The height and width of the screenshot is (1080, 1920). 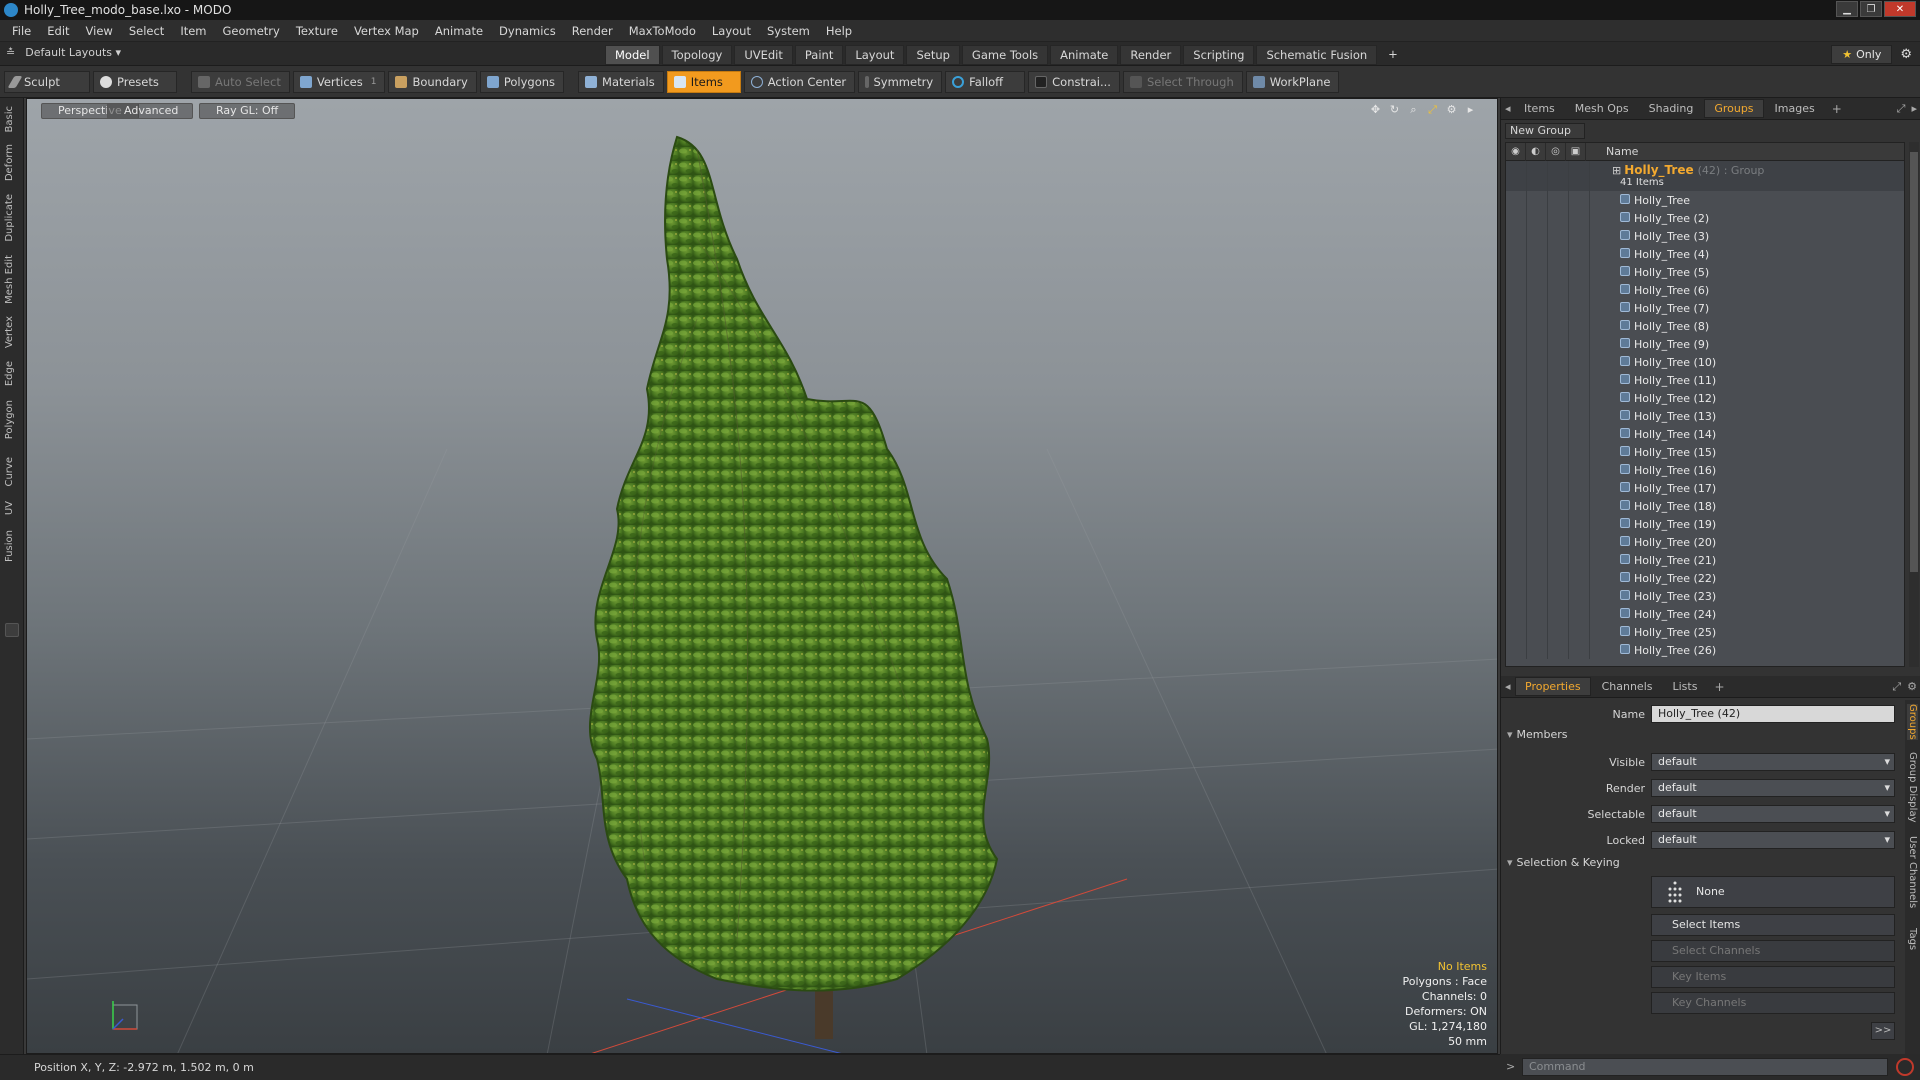 What do you see at coordinates (1912, 787) in the screenshot?
I see `side-tab-group-display: Group Display` at bounding box center [1912, 787].